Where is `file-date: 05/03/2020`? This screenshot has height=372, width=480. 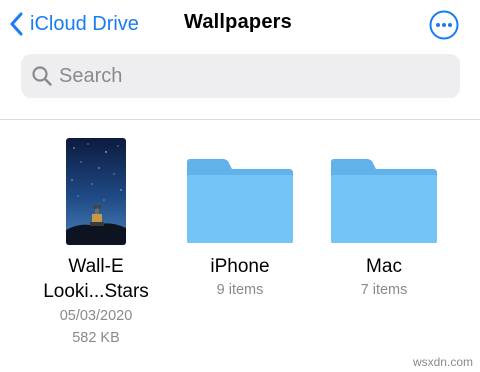 file-date: 05/03/2020 is located at coordinates (96, 316).